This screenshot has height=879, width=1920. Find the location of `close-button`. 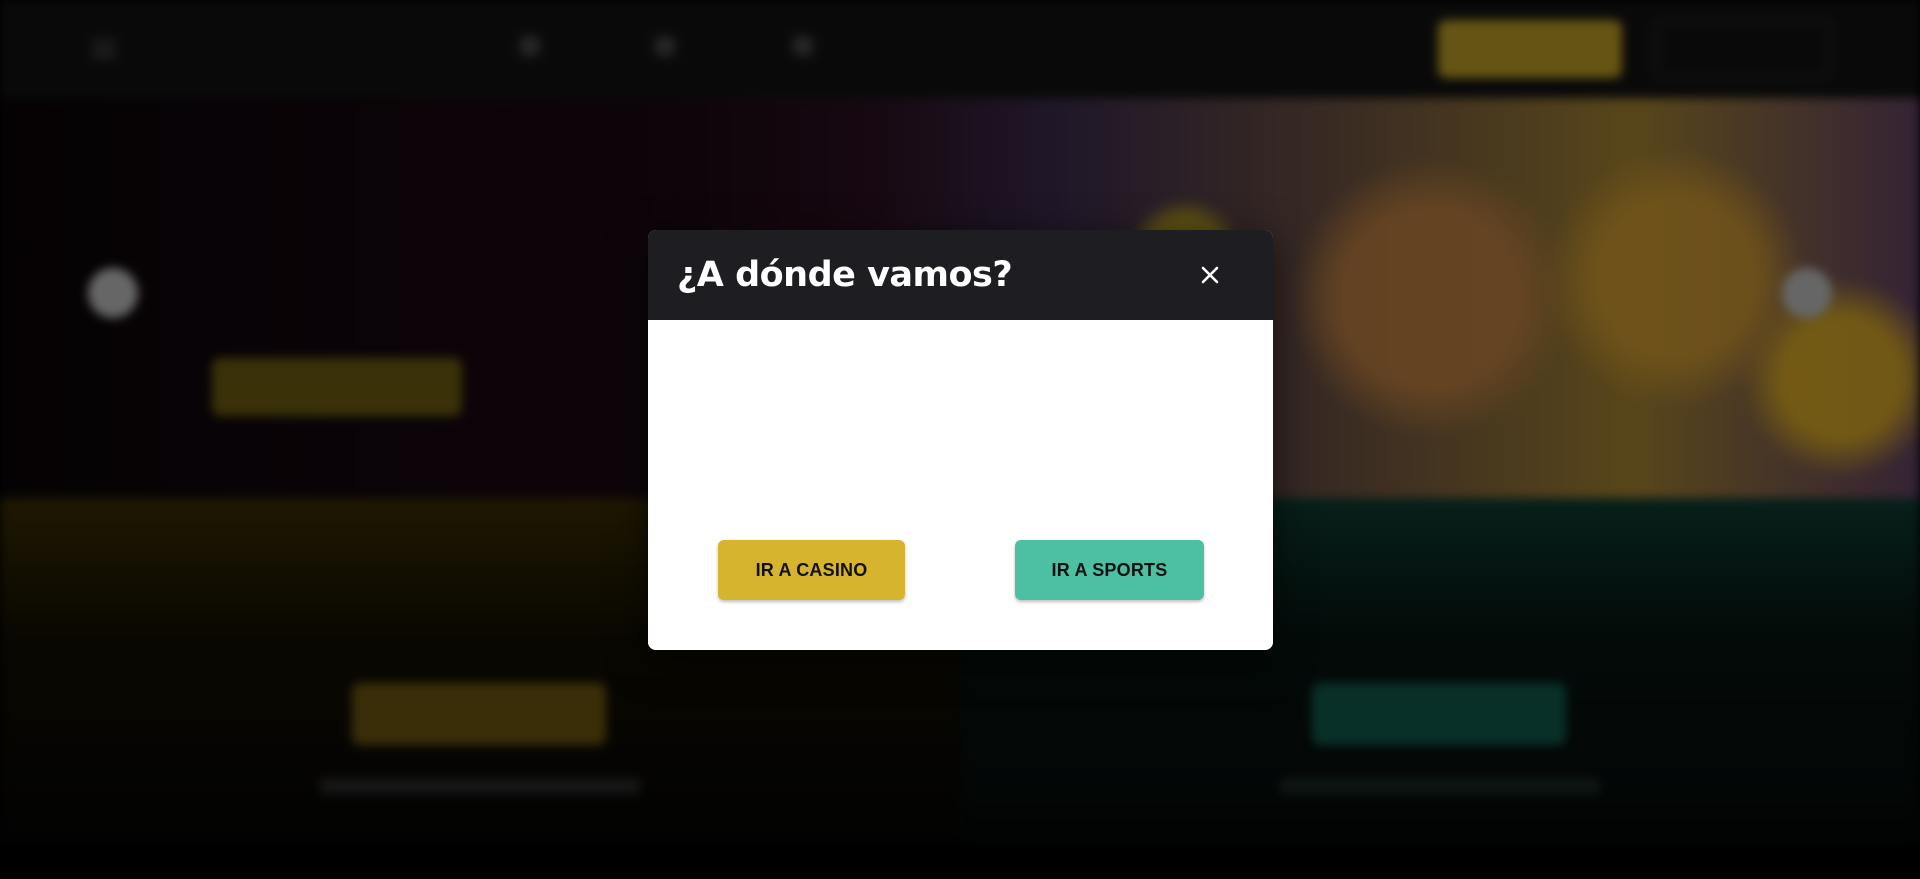

close-button is located at coordinates (1210, 275).